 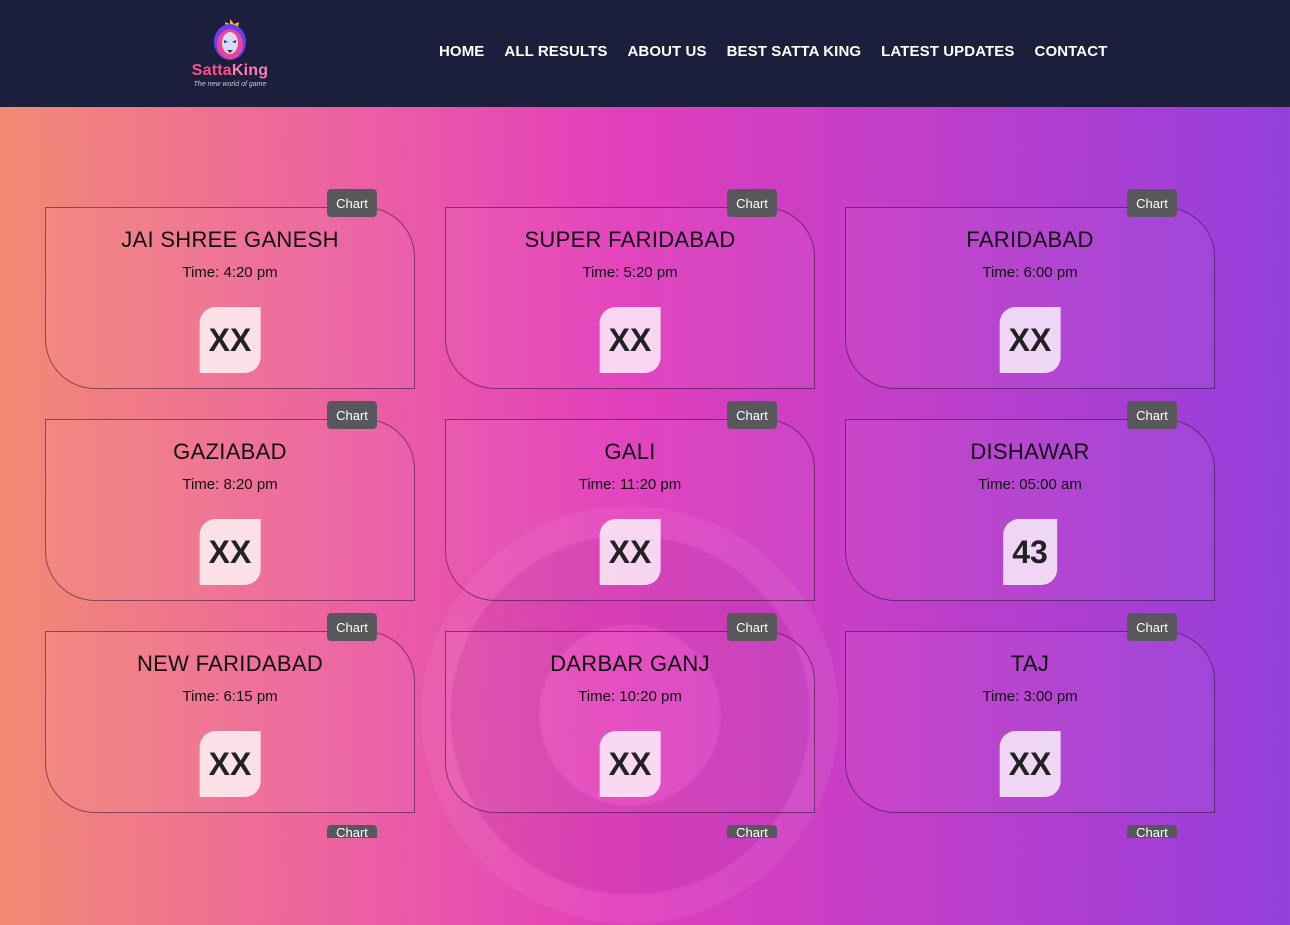 I want to click on game-title: DISHAWAR, so click(x=1030, y=451).